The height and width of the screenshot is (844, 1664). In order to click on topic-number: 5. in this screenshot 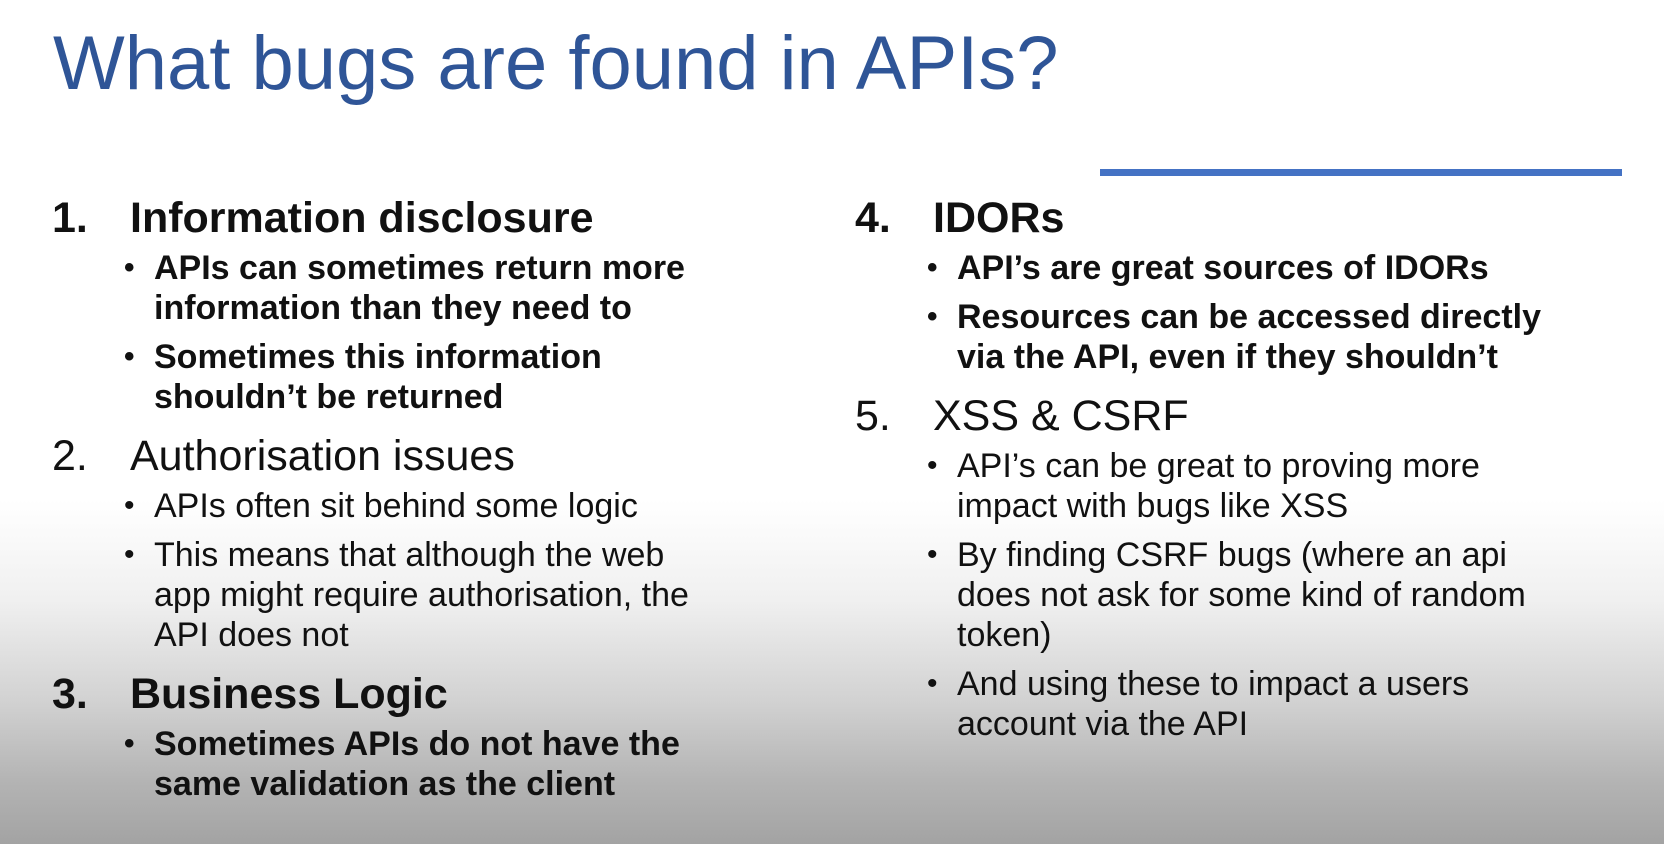, I will do `click(873, 416)`.